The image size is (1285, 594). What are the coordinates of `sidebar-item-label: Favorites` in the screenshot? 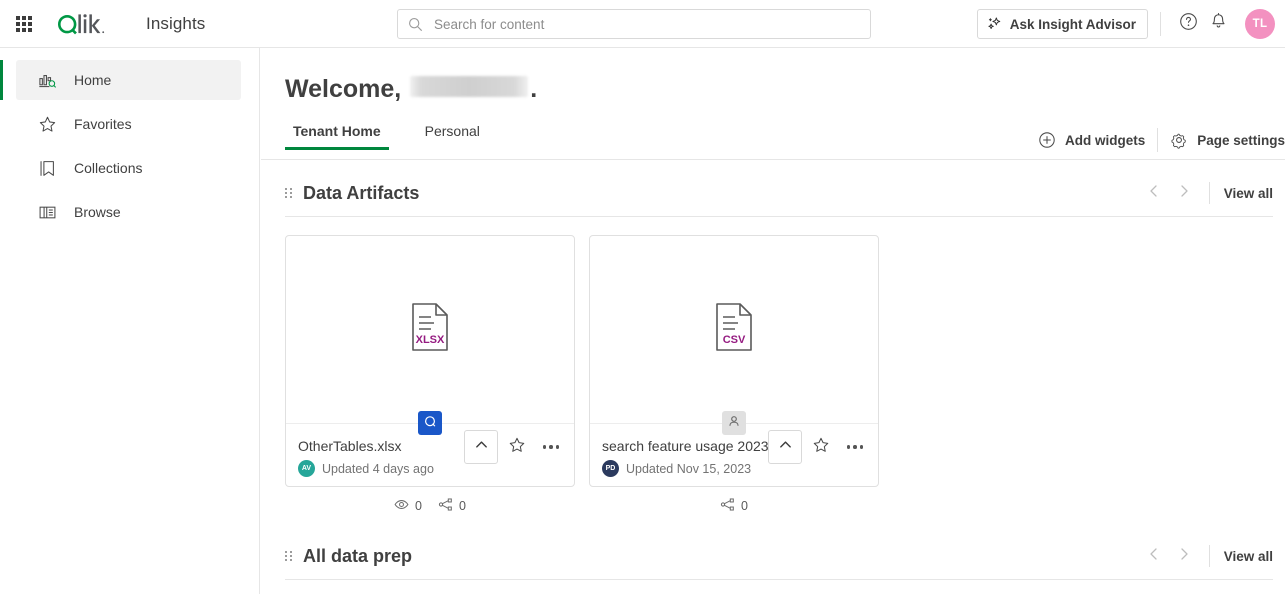 It's located at (103, 124).